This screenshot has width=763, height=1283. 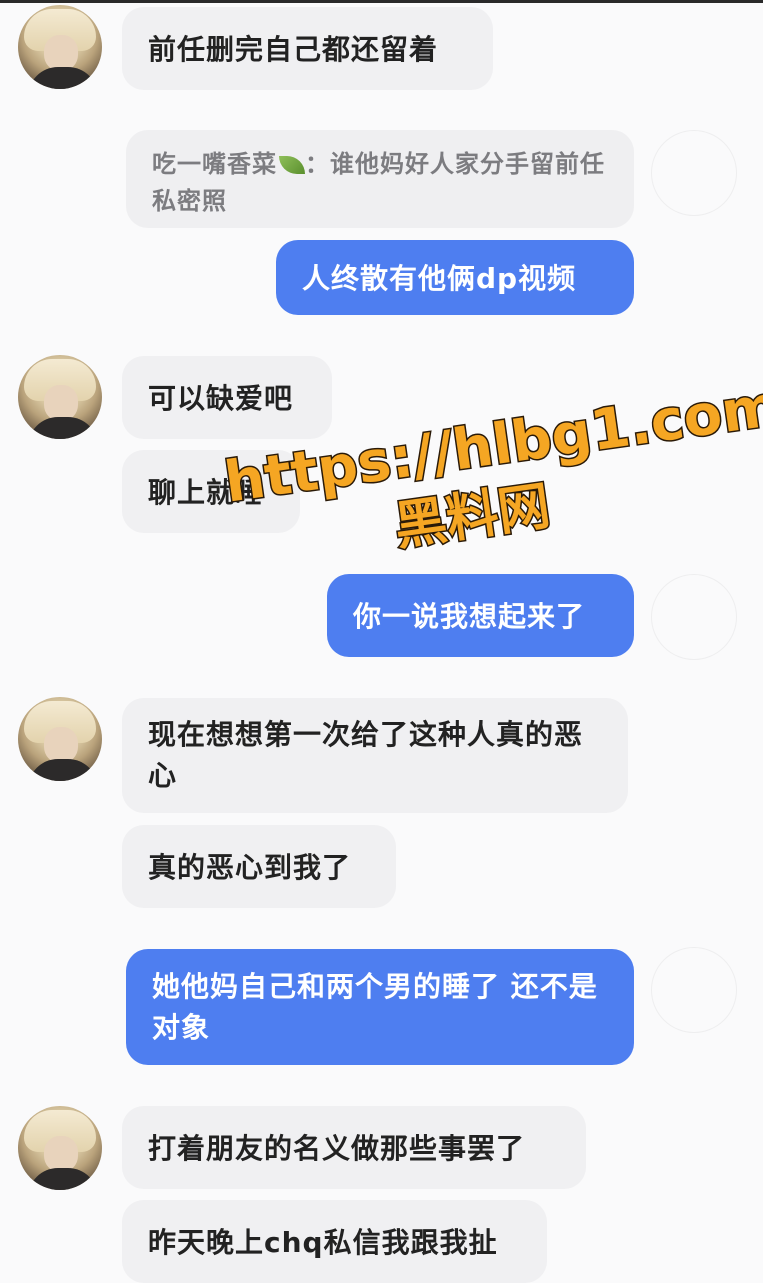 What do you see at coordinates (337, 1148) in the screenshot?
I see `message-text: 打着朋友的名义做那些事罢了` at bounding box center [337, 1148].